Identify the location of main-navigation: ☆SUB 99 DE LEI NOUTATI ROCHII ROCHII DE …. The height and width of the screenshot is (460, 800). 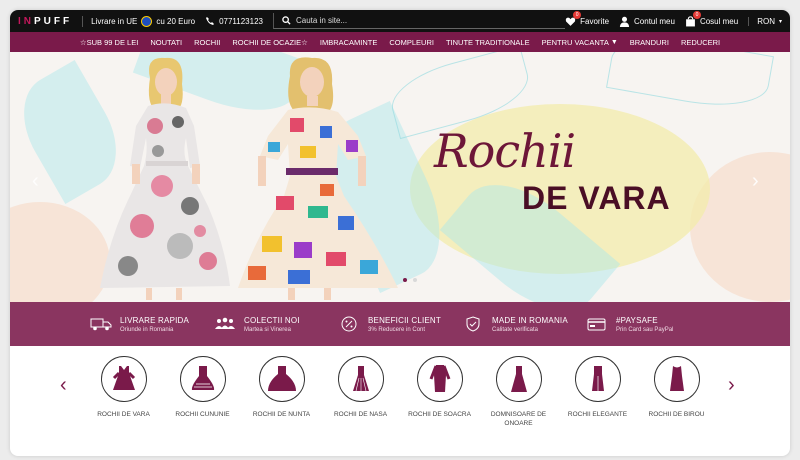
(400, 42).